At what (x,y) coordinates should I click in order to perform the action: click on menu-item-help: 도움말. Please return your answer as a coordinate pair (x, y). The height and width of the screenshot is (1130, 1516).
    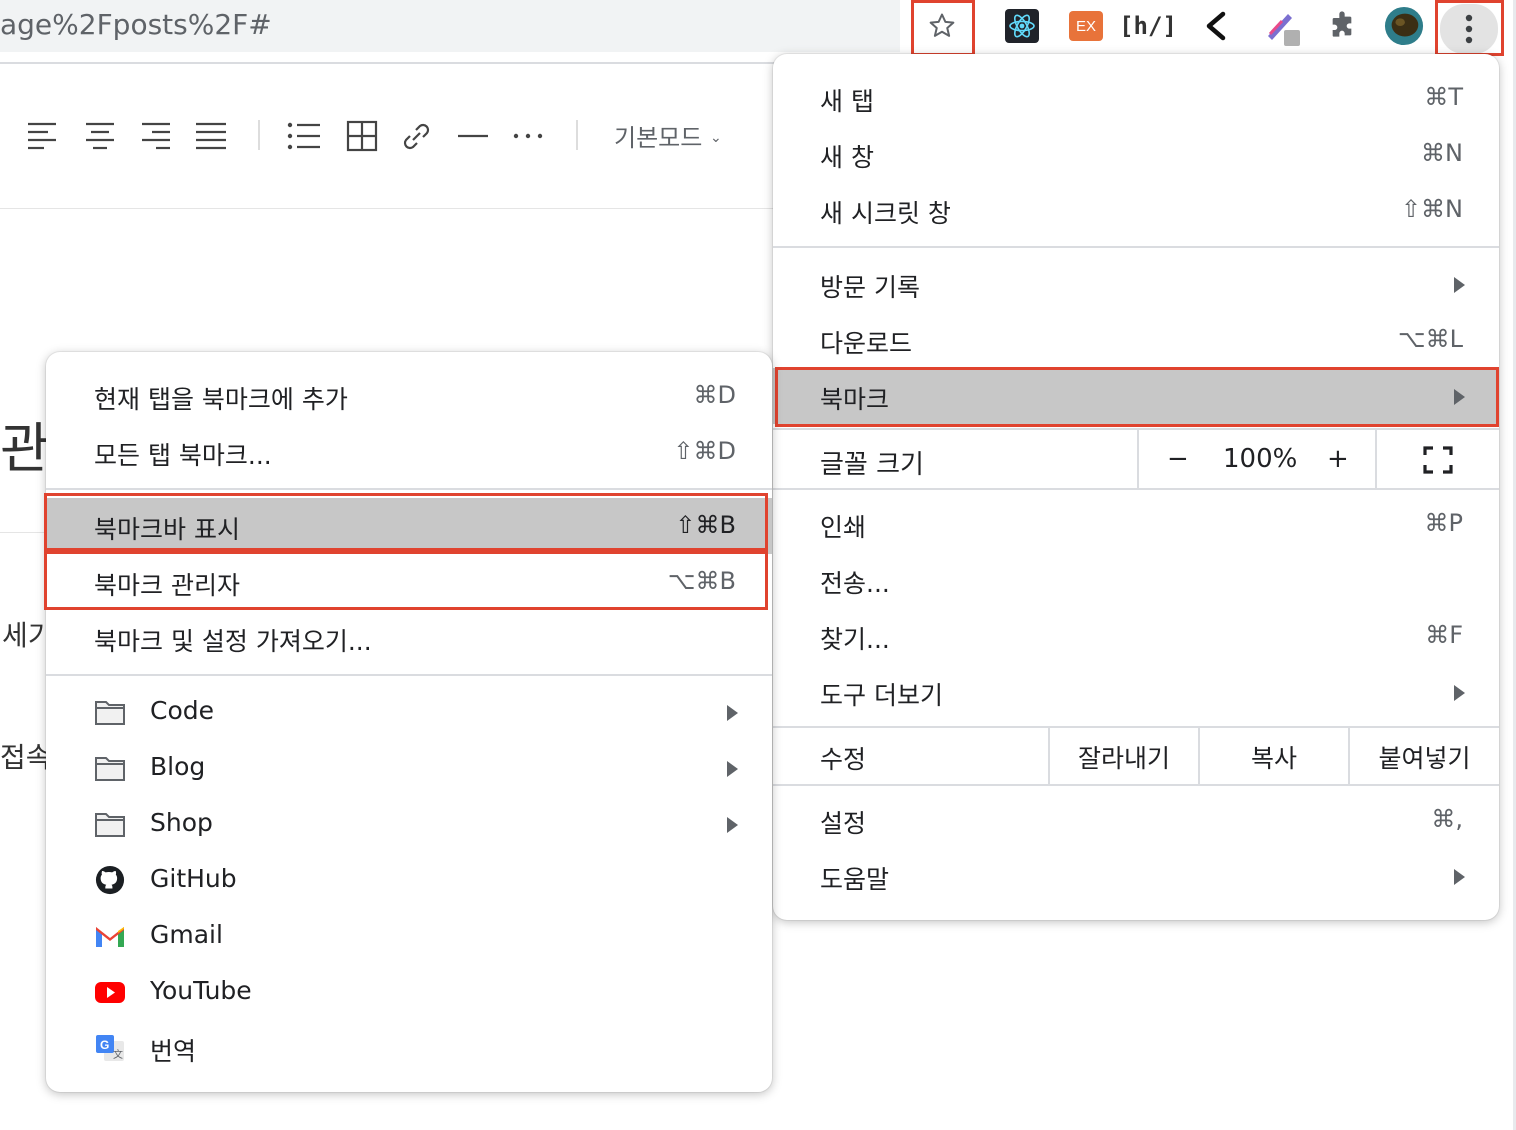
    Looking at the image, I should click on (1136, 876).